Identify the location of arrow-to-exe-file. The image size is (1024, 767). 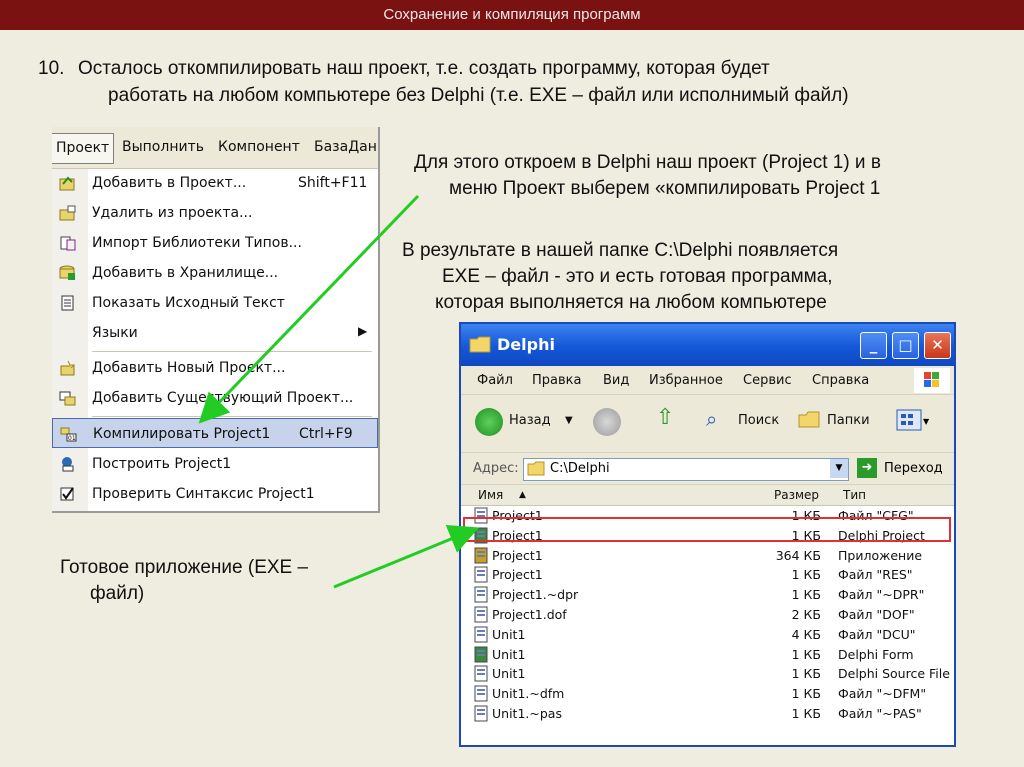
(406, 556).